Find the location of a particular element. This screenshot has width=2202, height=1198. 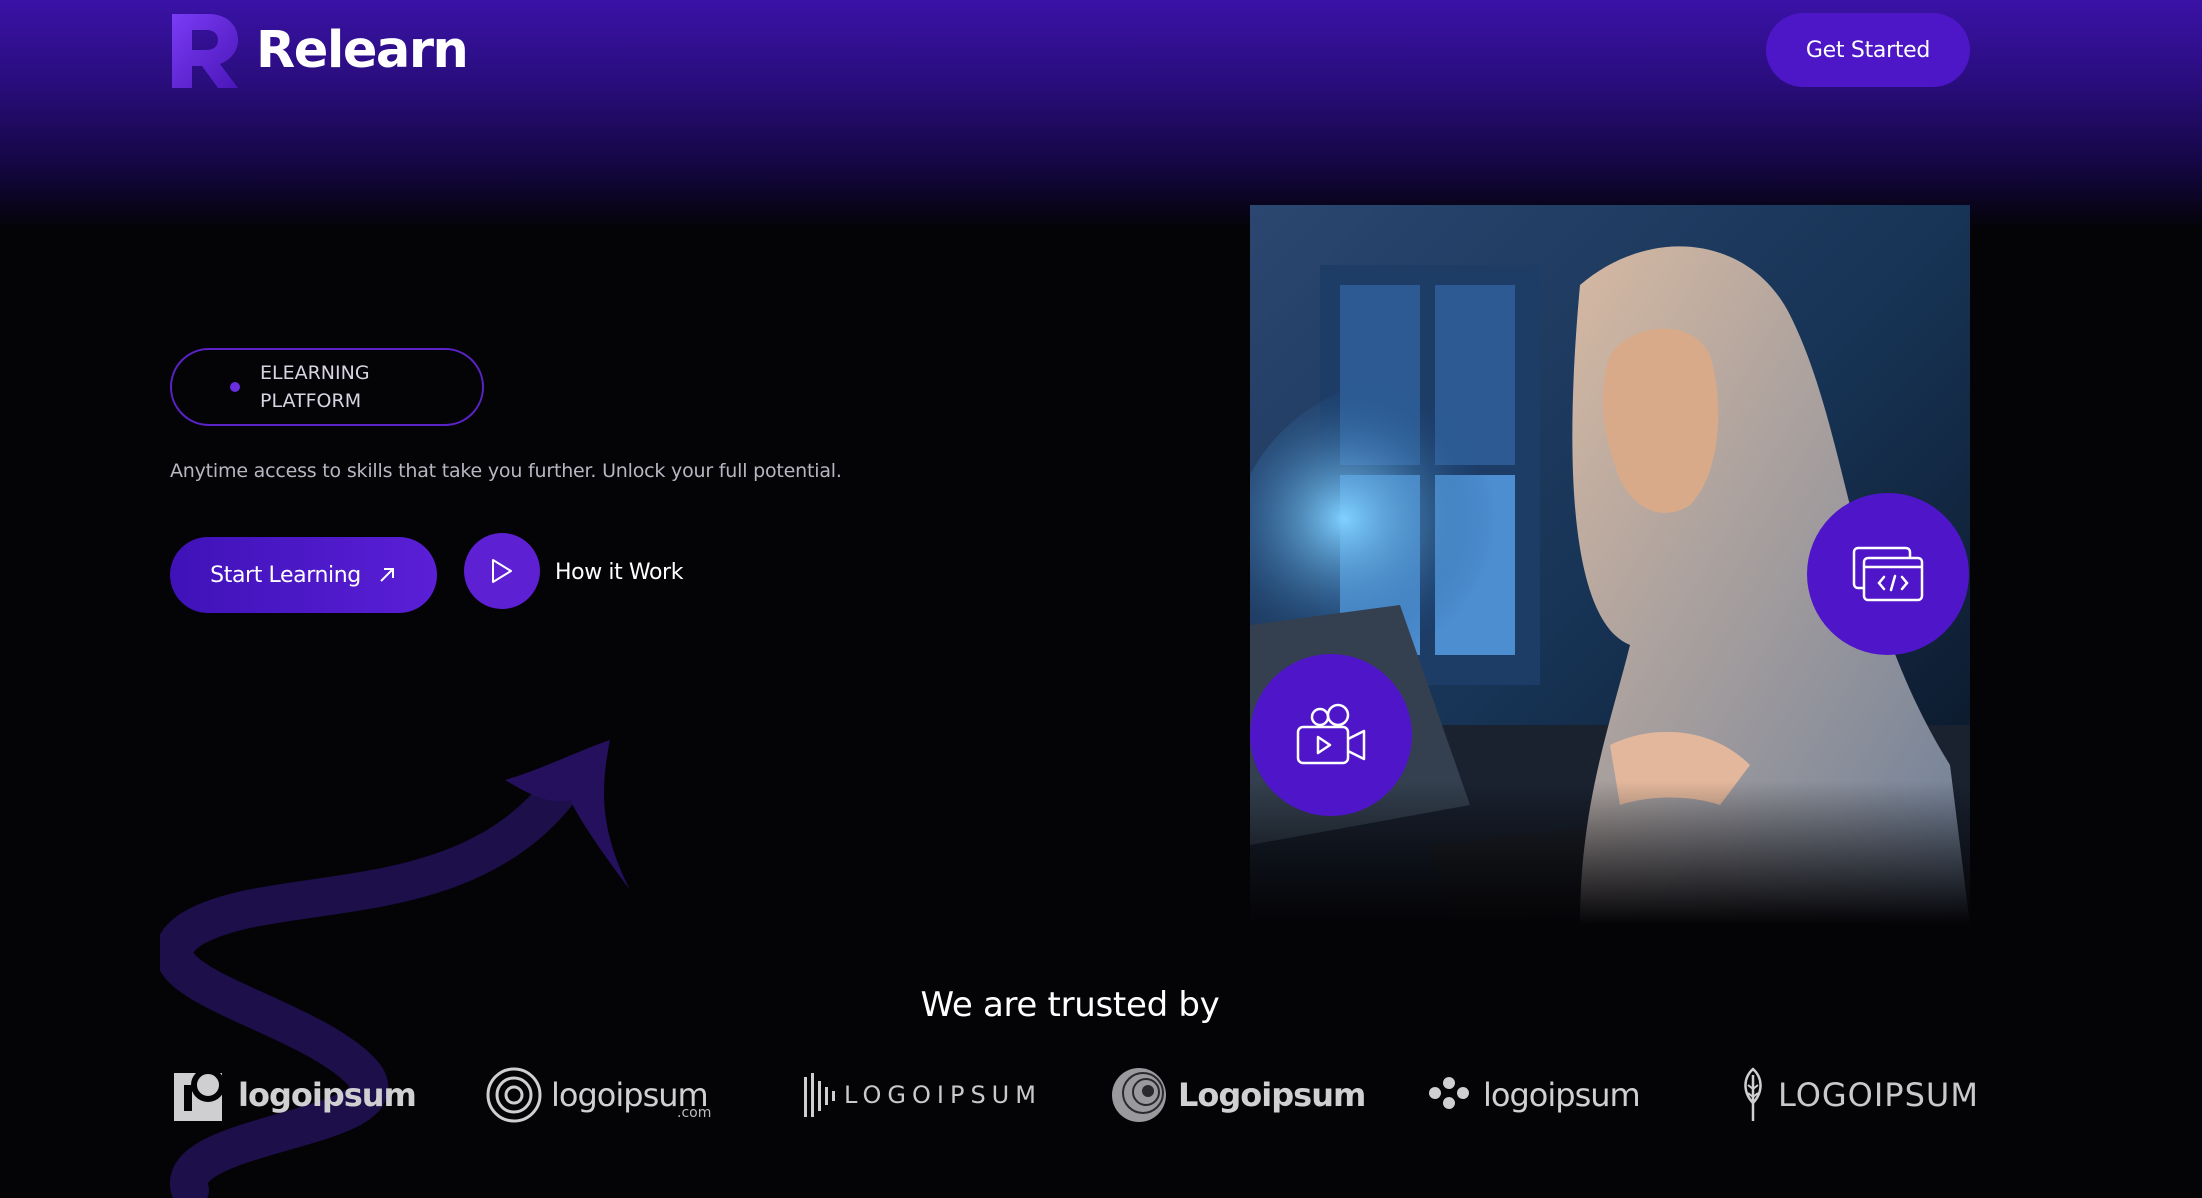

partner-logo-4-text: Logoipsum is located at coordinates (1272, 1095).